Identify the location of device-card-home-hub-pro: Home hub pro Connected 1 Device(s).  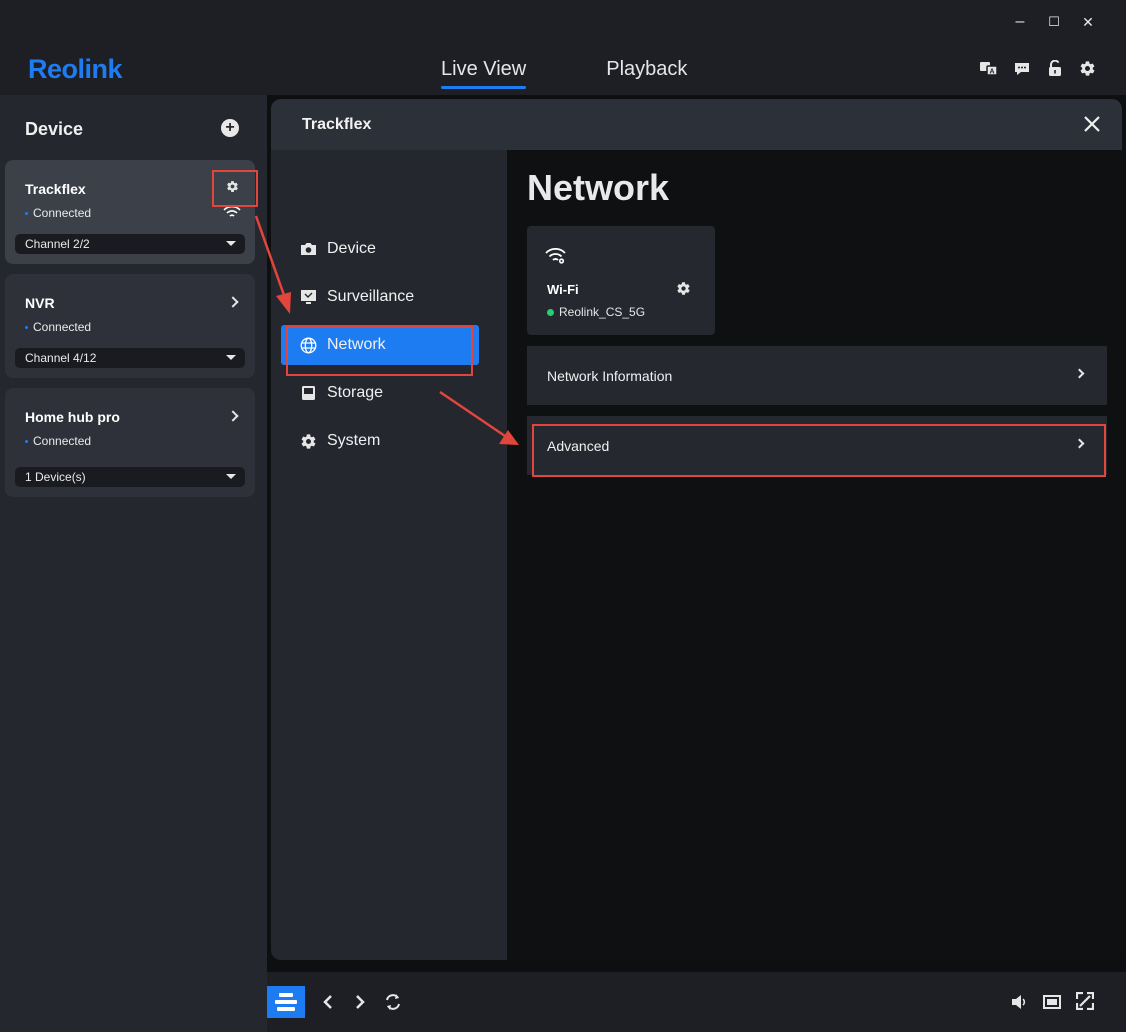
(130, 442).